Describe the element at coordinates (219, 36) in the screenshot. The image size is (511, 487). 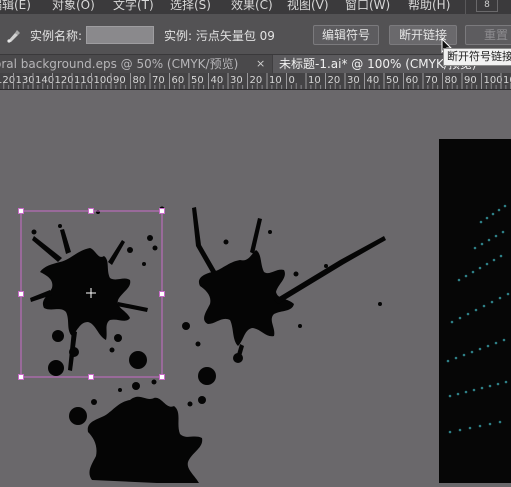
I see `instance-of-label: 实例: 污点矢量包 09` at that location.